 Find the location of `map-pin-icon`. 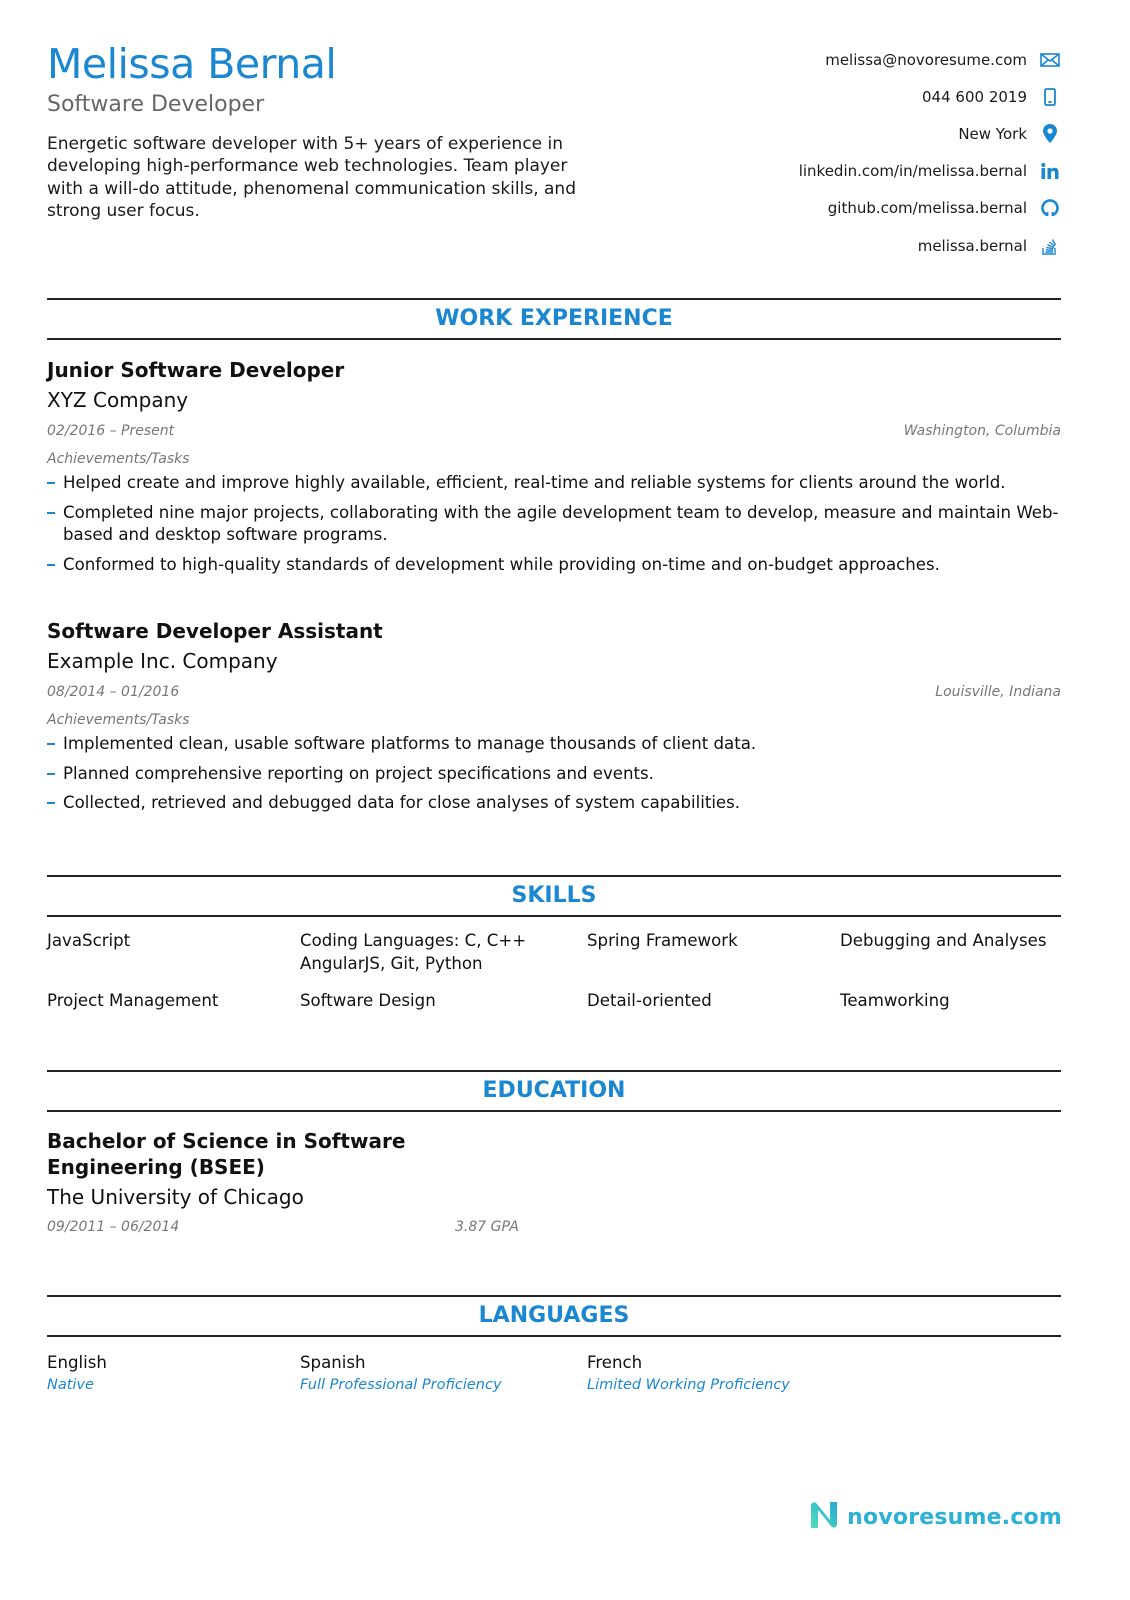

map-pin-icon is located at coordinates (1050, 134).